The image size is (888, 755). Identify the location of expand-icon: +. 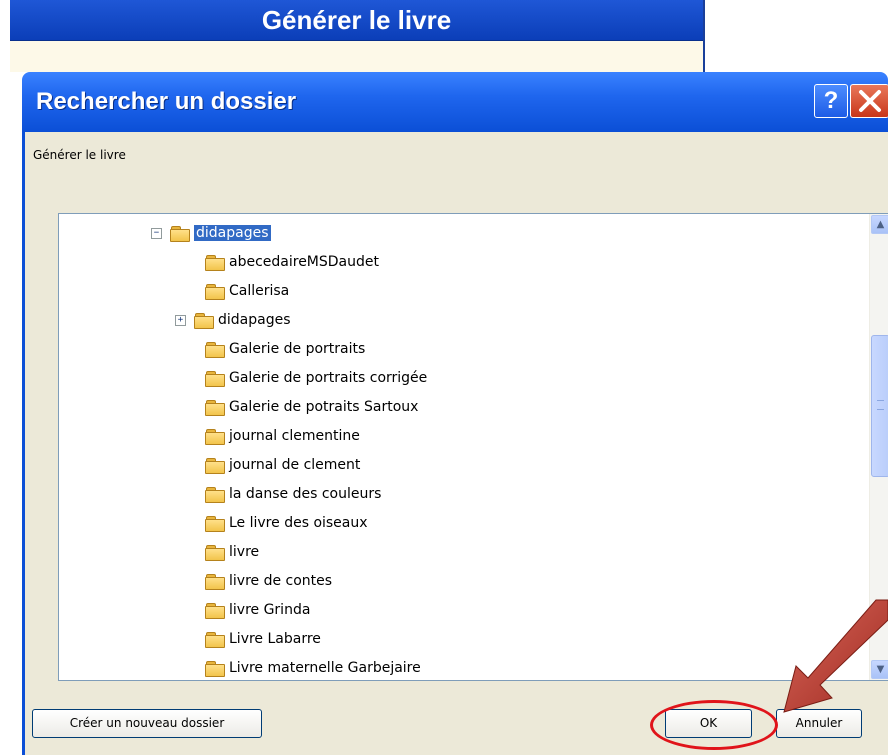
(180, 320).